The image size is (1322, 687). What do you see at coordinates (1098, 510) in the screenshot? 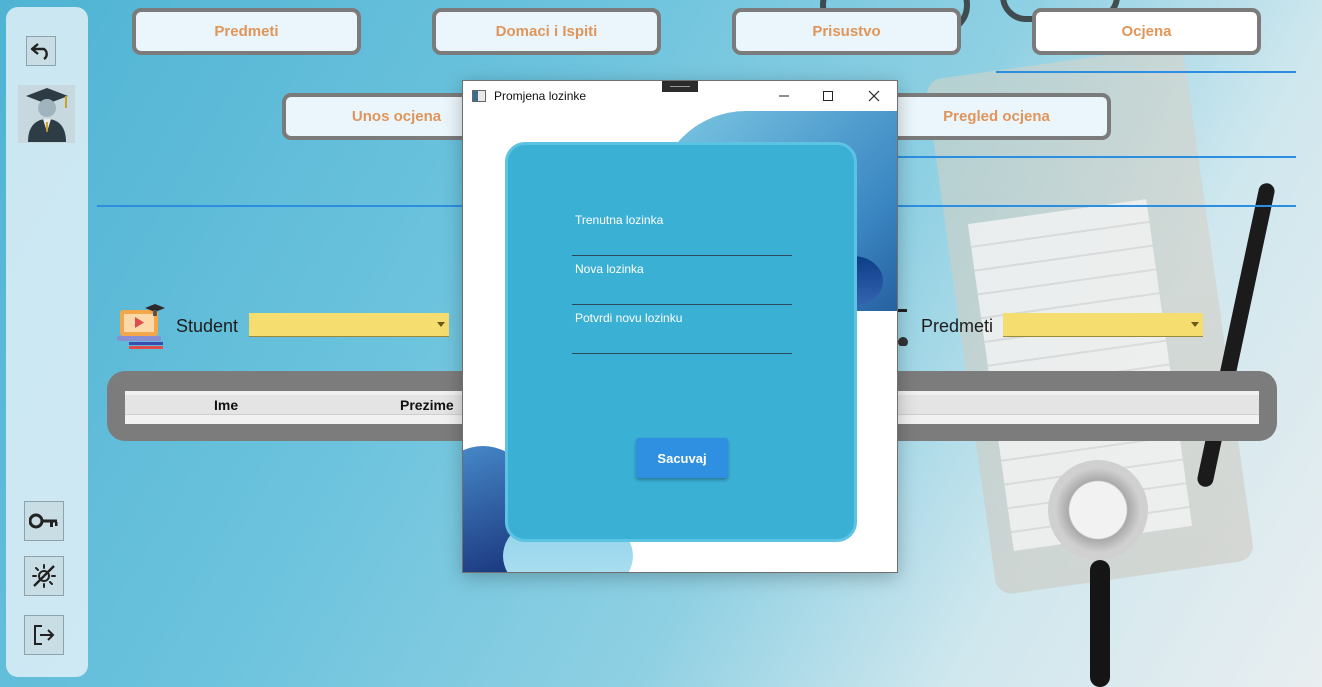
I see `background-stethoscope` at bounding box center [1098, 510].